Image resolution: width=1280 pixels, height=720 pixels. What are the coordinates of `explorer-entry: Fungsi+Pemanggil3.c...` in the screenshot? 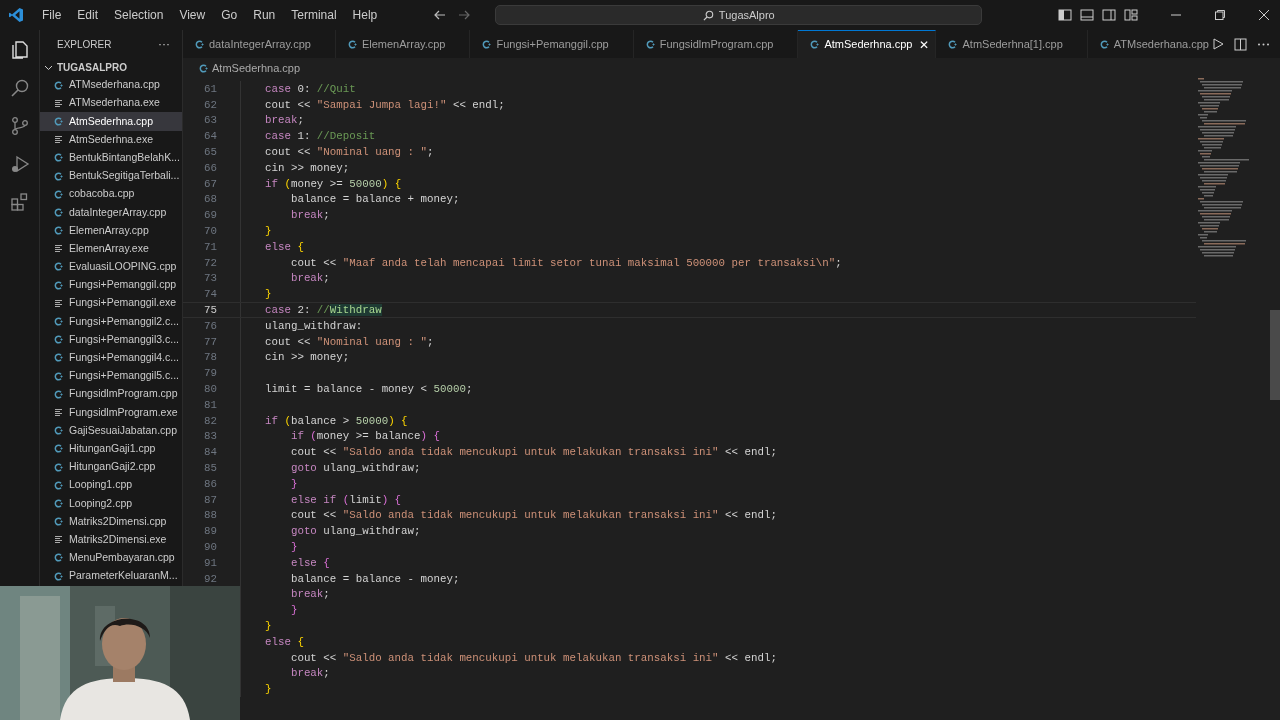 It's located at (111, 339).